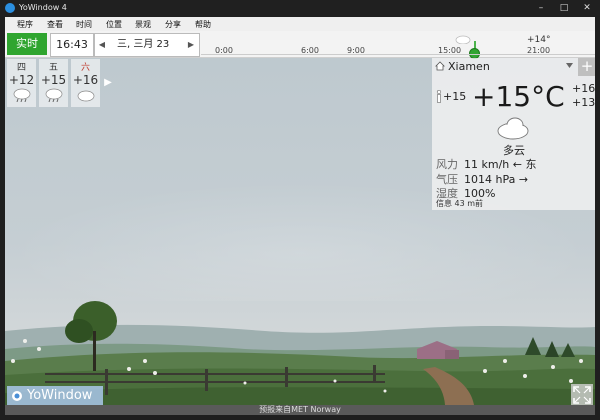 This screenshot has height=420, width=600. I want to click on date-selector: ◀ 三, 三月 23 ▶, so click(147, 45).